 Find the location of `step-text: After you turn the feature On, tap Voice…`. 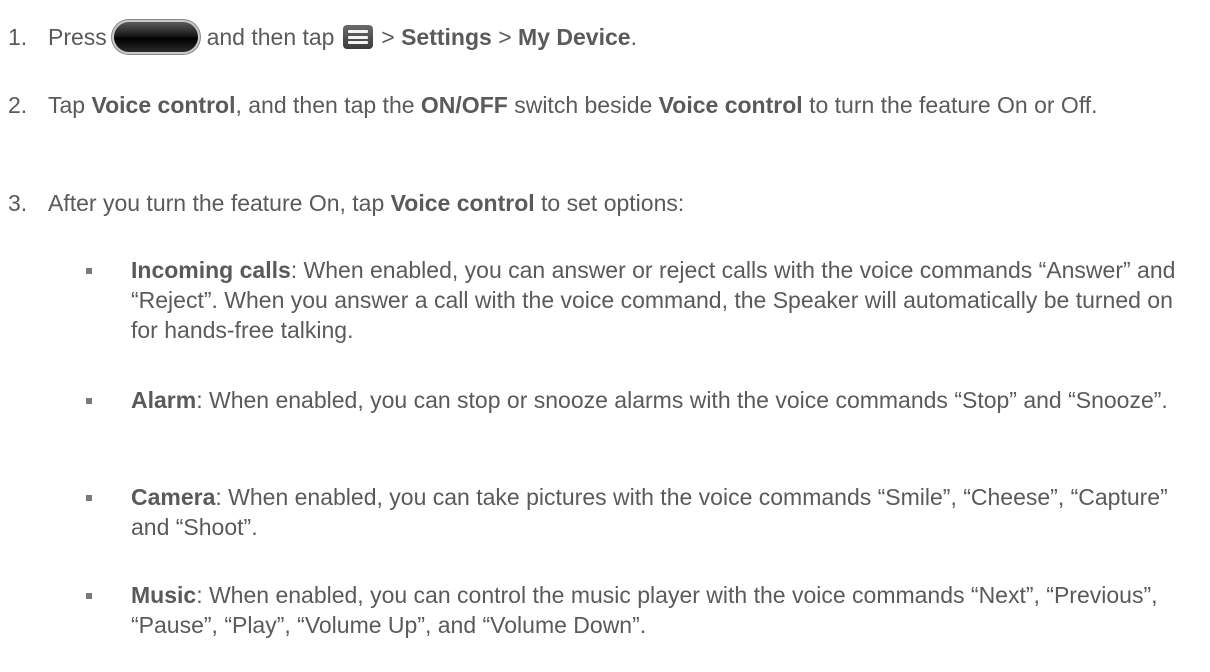

step-text: After you turn the feature On, tap Voice… is located at coordinates (366, 203).